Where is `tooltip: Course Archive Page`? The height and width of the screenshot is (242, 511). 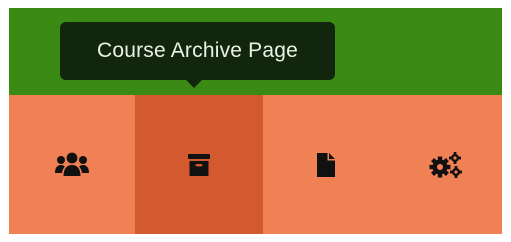 tooltip: Course Archive Page is located at coordinates (197, 51).